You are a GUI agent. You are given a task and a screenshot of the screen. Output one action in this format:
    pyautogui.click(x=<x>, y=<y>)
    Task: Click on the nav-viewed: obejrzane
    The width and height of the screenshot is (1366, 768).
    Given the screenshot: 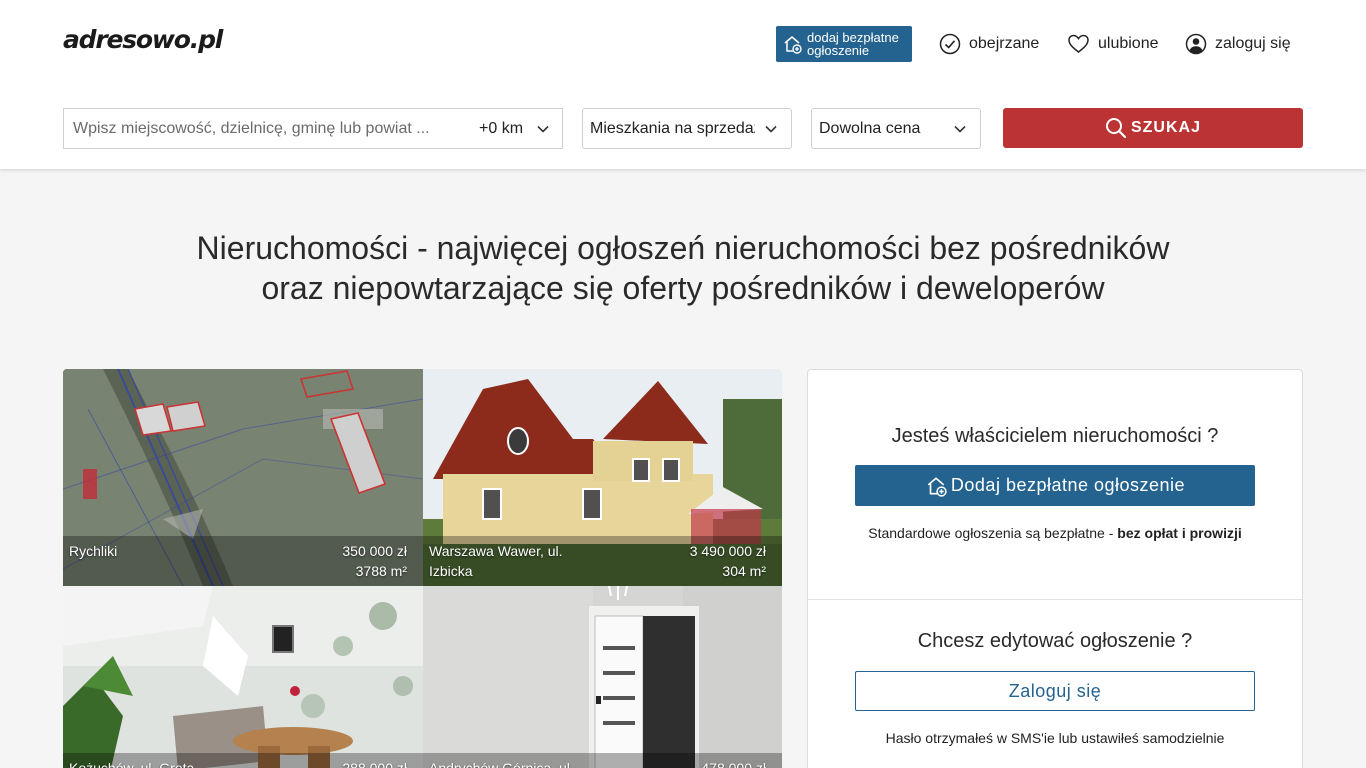 What is the action you would take?
    pyautogui.click(x=989, y=44)
    